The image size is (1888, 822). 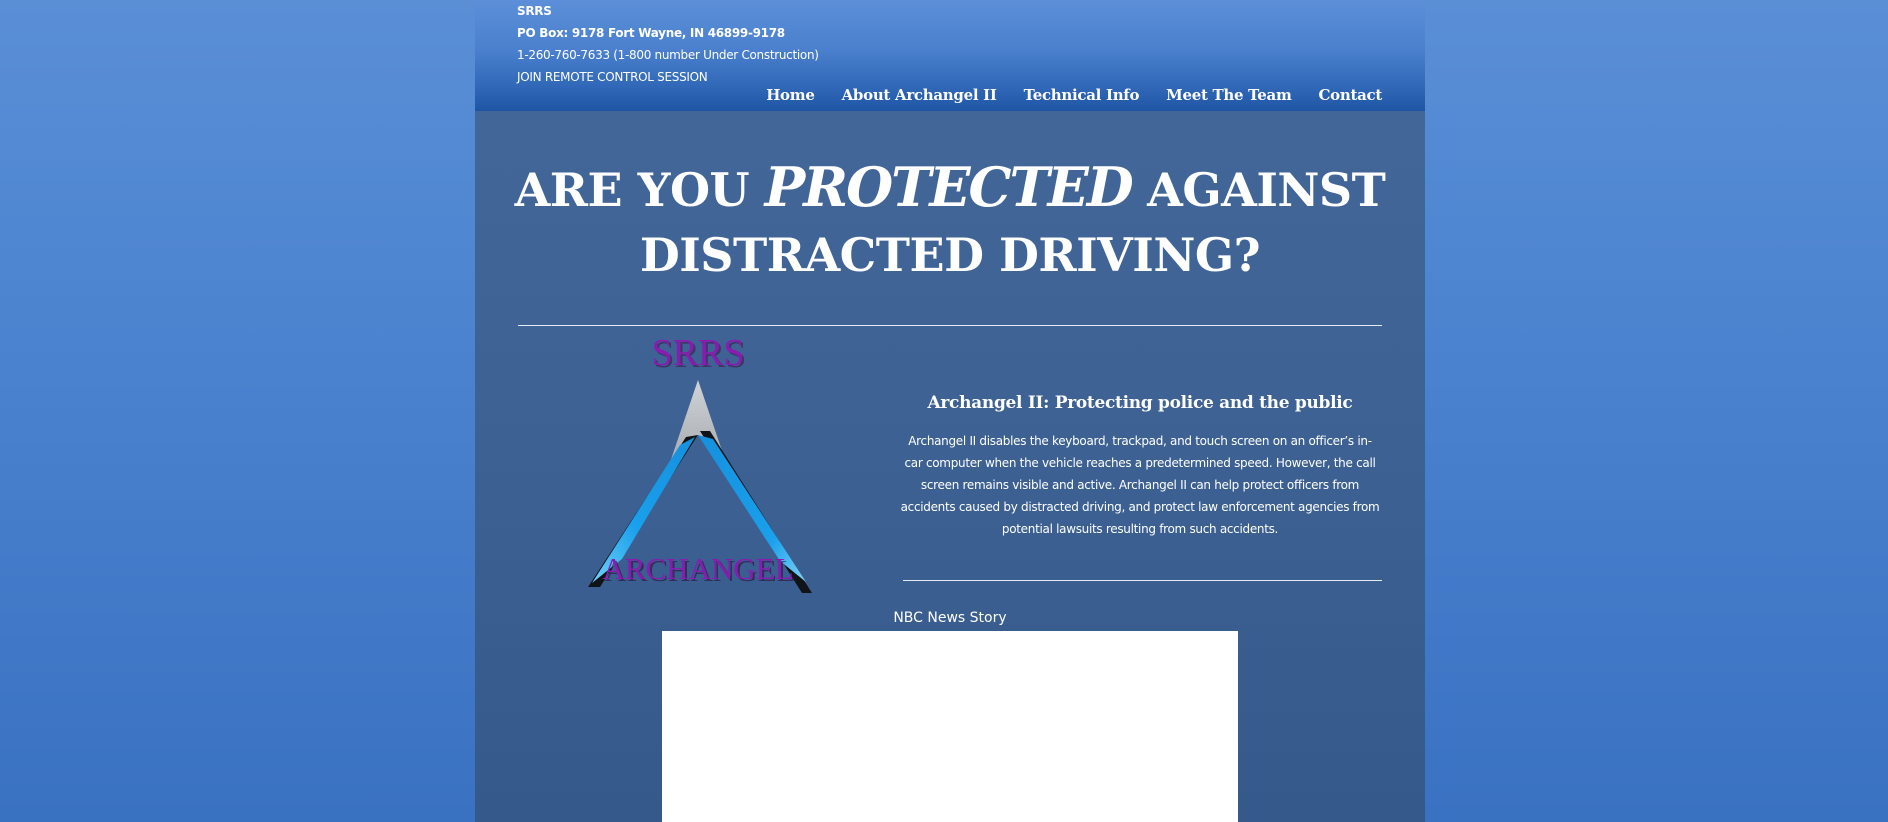 I want to click on hero-text-start: ARE YOU, so click(x=639, y=190).